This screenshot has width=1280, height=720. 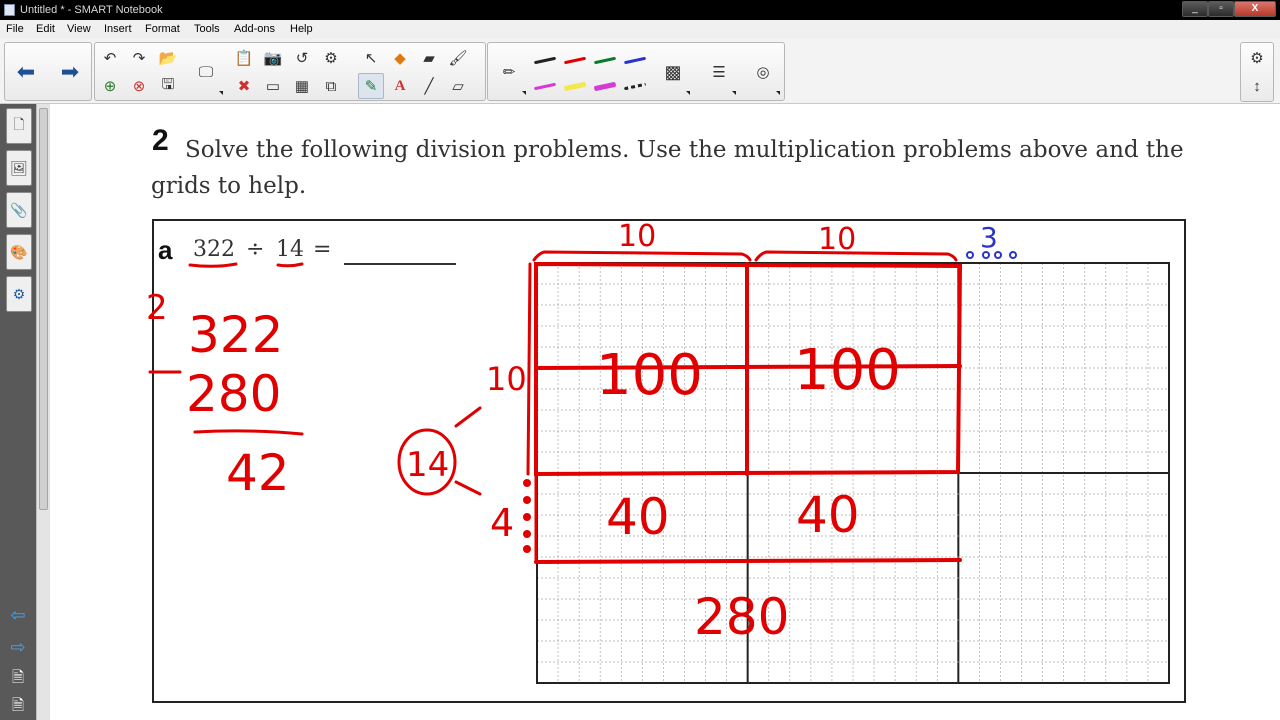 I want to click on color-palette-icon: ▩, so click(x=673, y=72).